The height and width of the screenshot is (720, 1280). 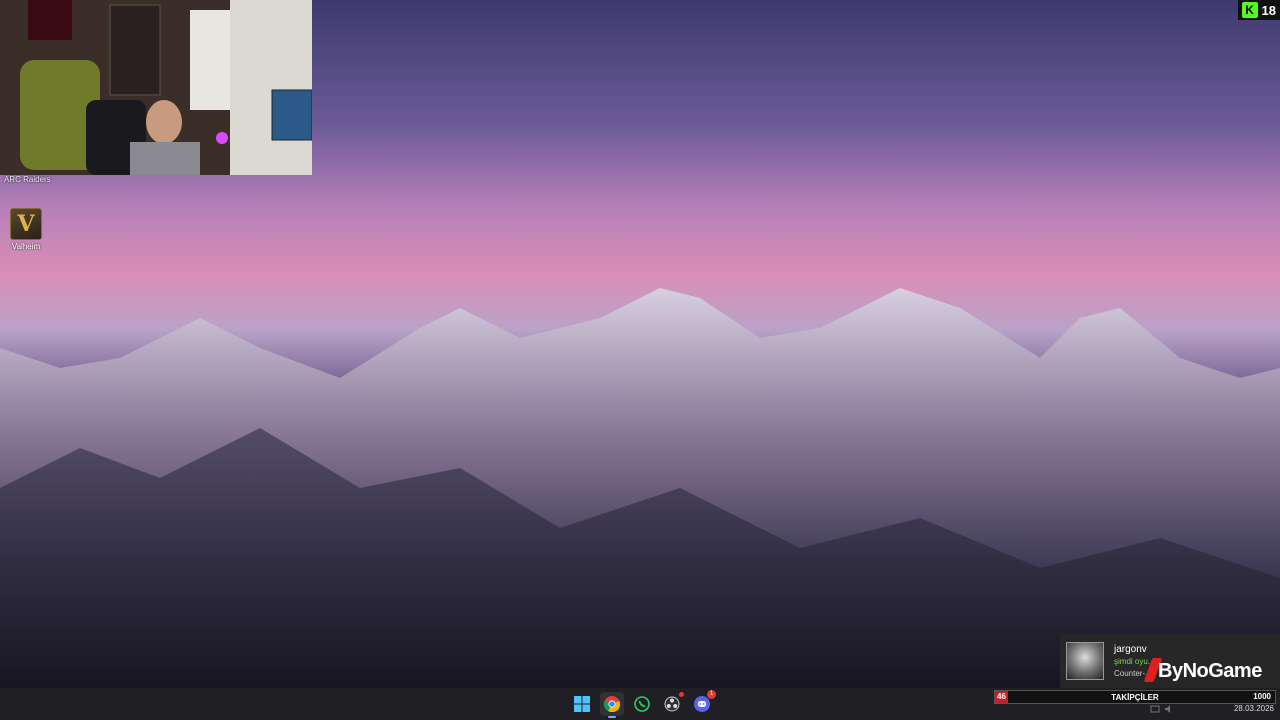 I want to click on kick-logo-icon: K, so click(x=1249, y=10).